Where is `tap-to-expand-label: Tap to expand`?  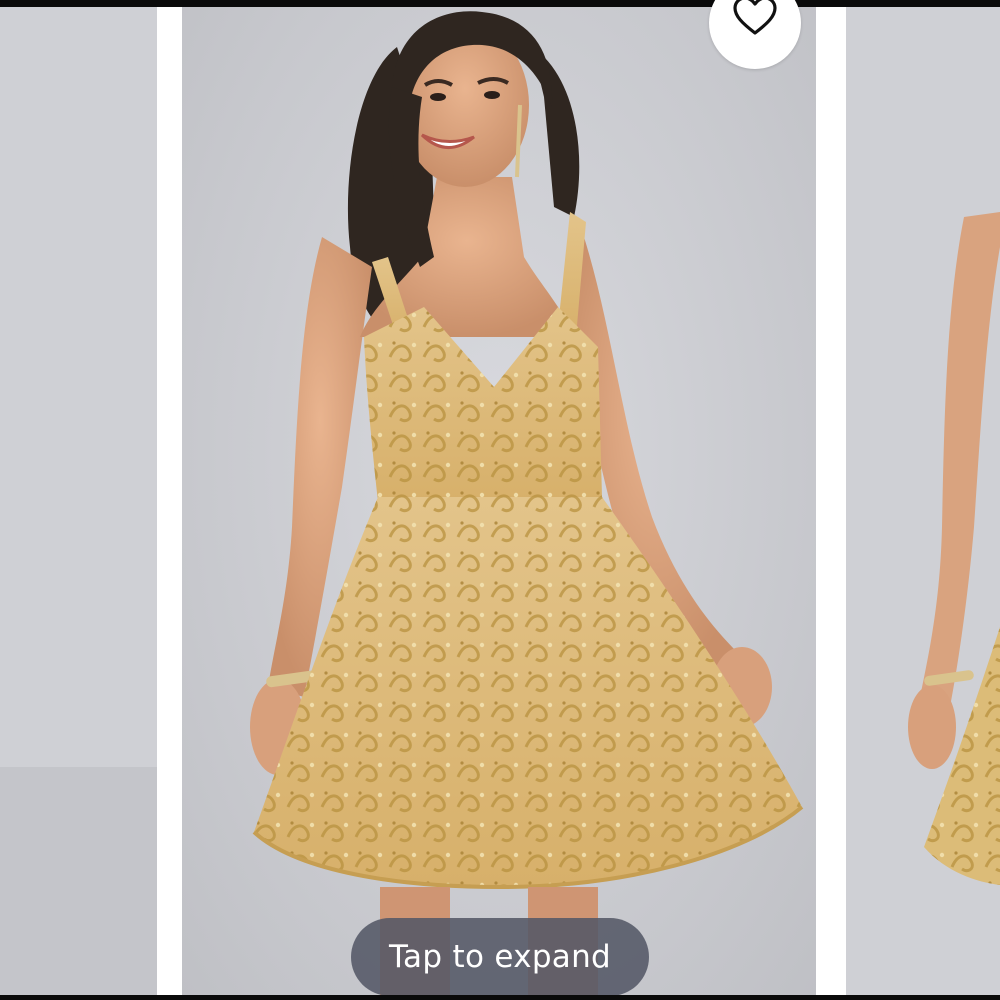 tap-to-expand-label: Tap to expand is located at coordinates (500, 957).